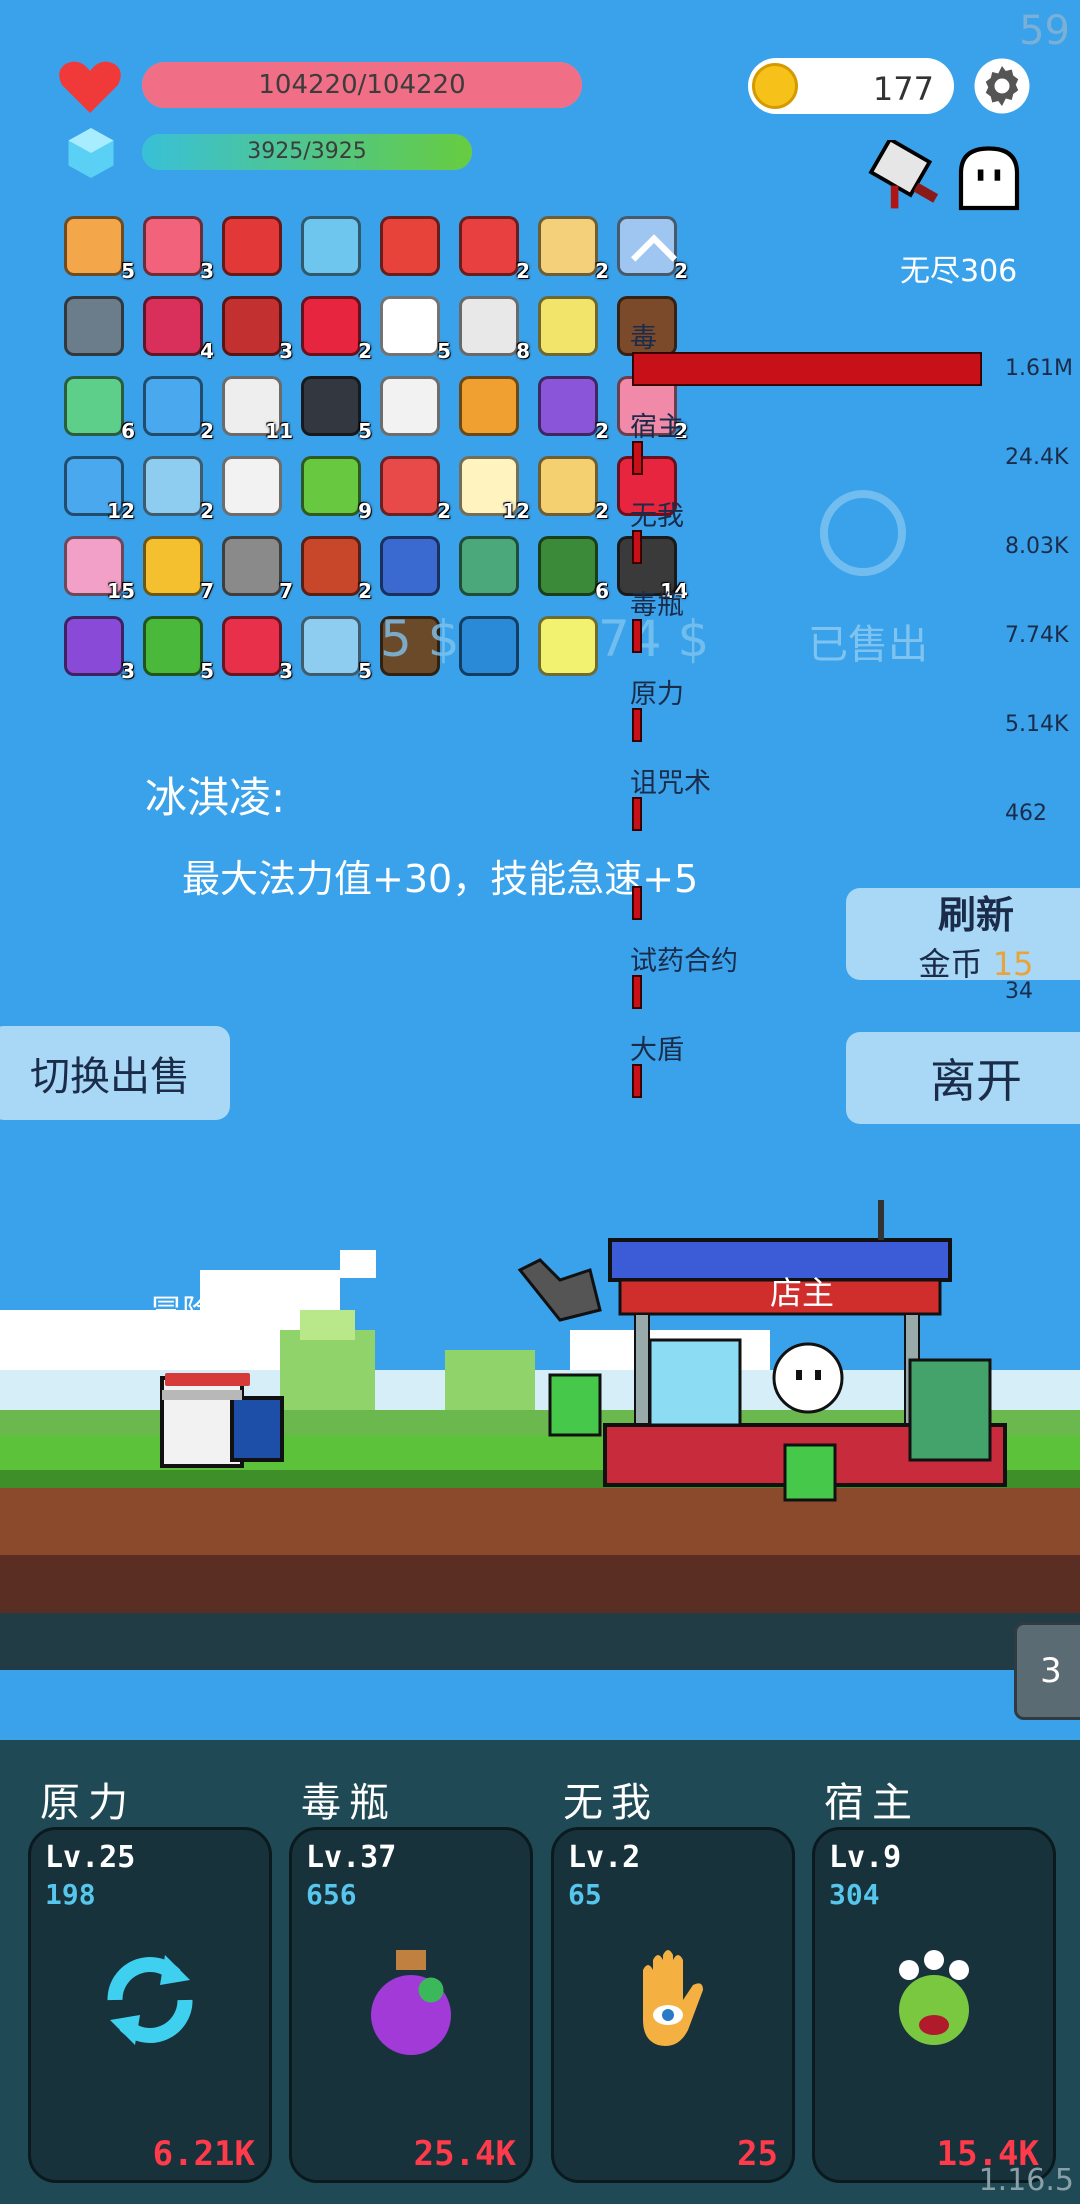  I want to click on skill-name: 原力, so click(88, 1803).